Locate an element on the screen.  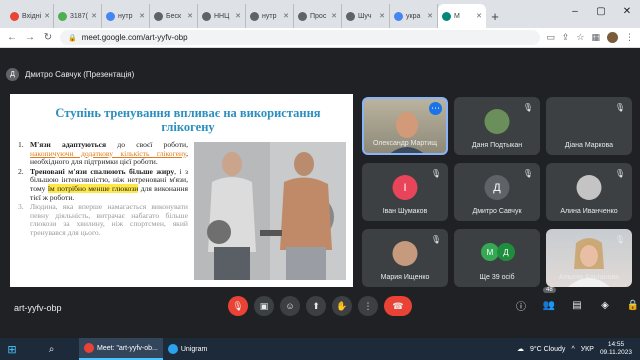
participant-tile: 🎙 Альона Альтанова is located at coordinates (589, 258).